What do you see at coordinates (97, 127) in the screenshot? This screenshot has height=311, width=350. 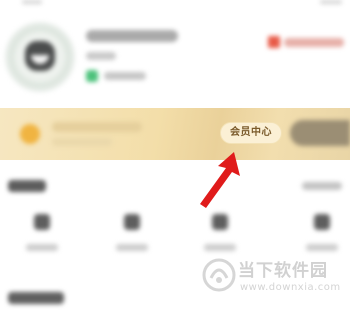 I see `banner-title-blurred` at bounding box center [97, 127].